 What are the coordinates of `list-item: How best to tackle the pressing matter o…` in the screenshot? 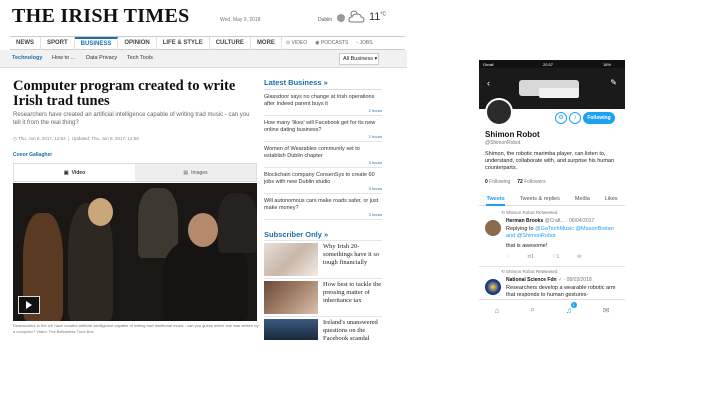 It's located at (323, 297).